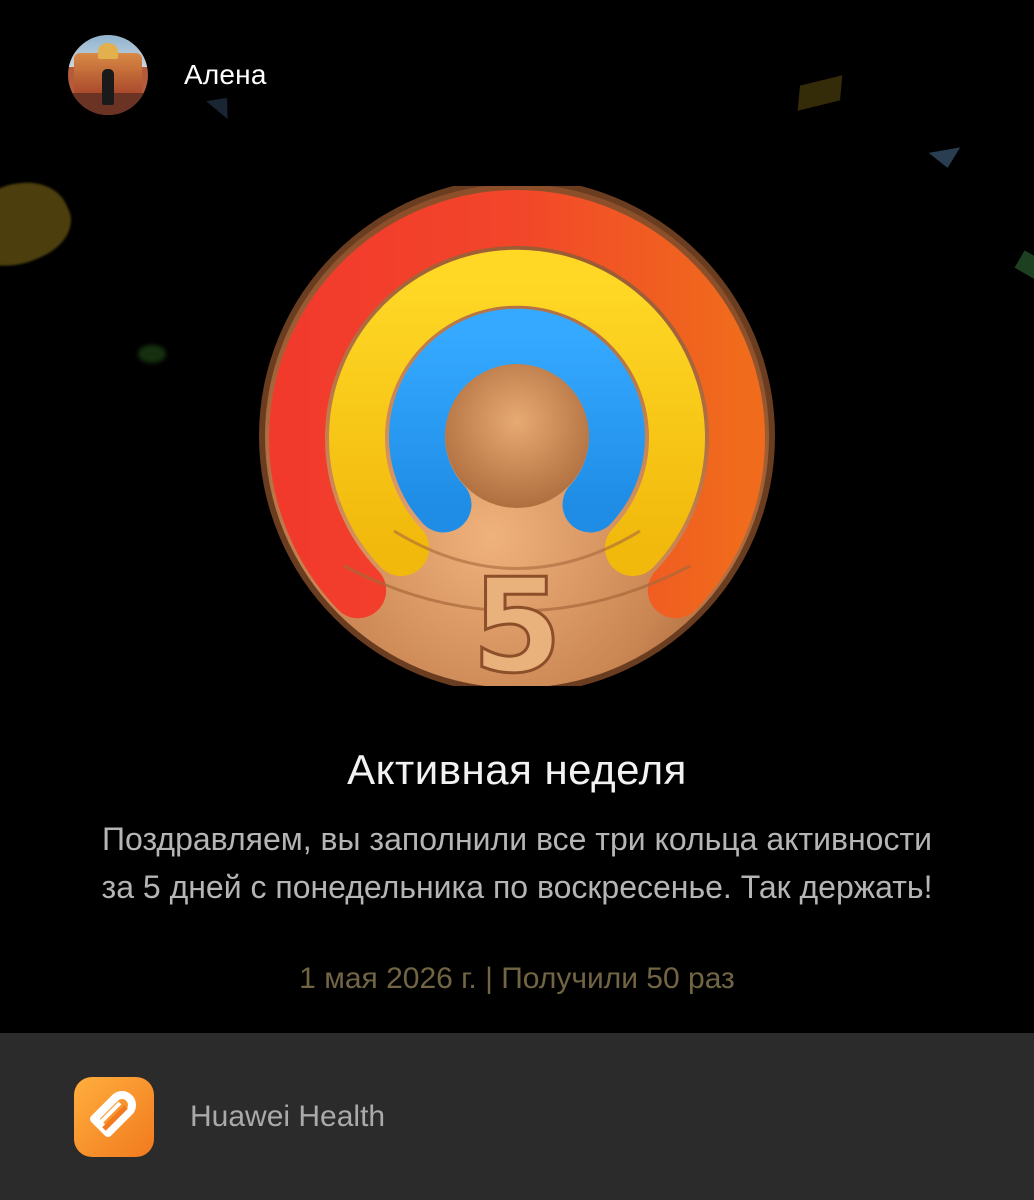 Image resolution: width=1034 pixels, height=1200 pixels. What do you see at coordinates (517, 618) in the screenshot?
I see `medal-number: 5` at bounding box center [517, 618].